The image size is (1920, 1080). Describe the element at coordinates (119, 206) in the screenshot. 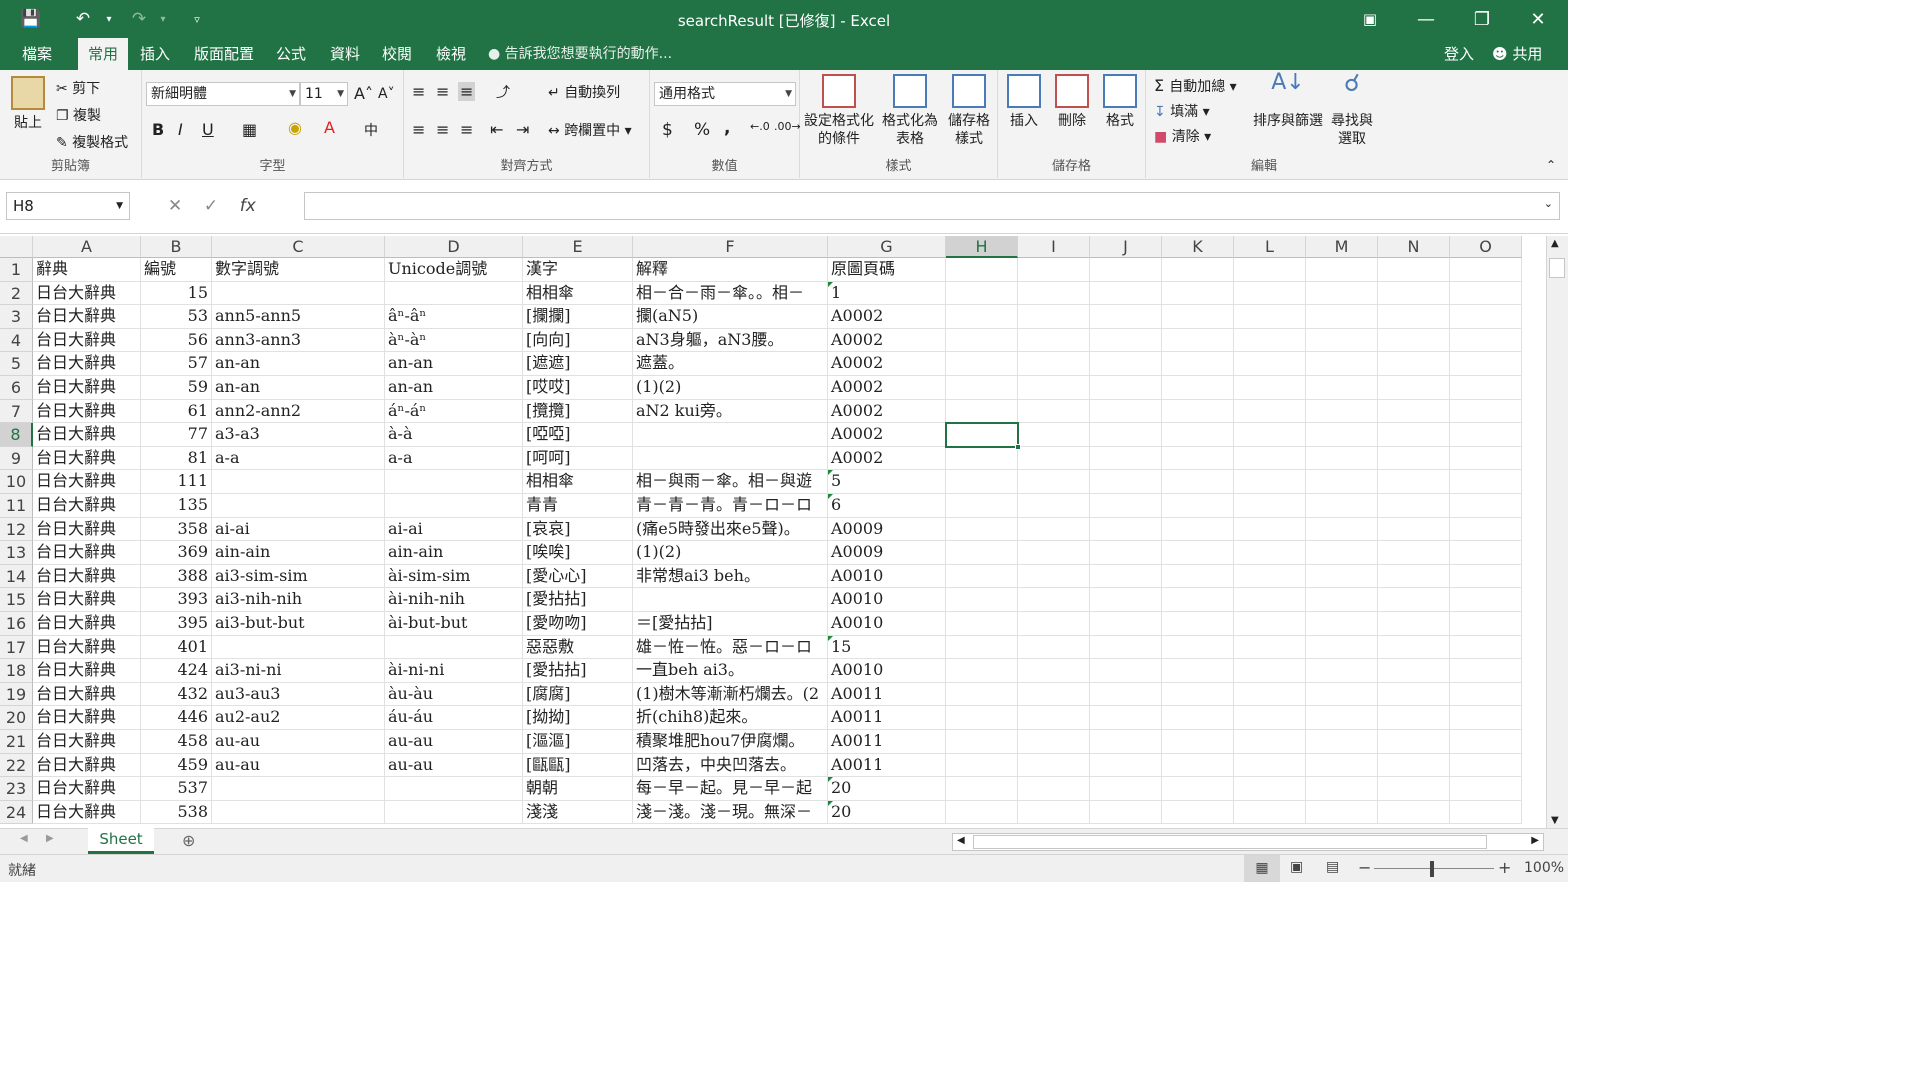

I see `name-box-dropdown-icon: ▼` at that location.